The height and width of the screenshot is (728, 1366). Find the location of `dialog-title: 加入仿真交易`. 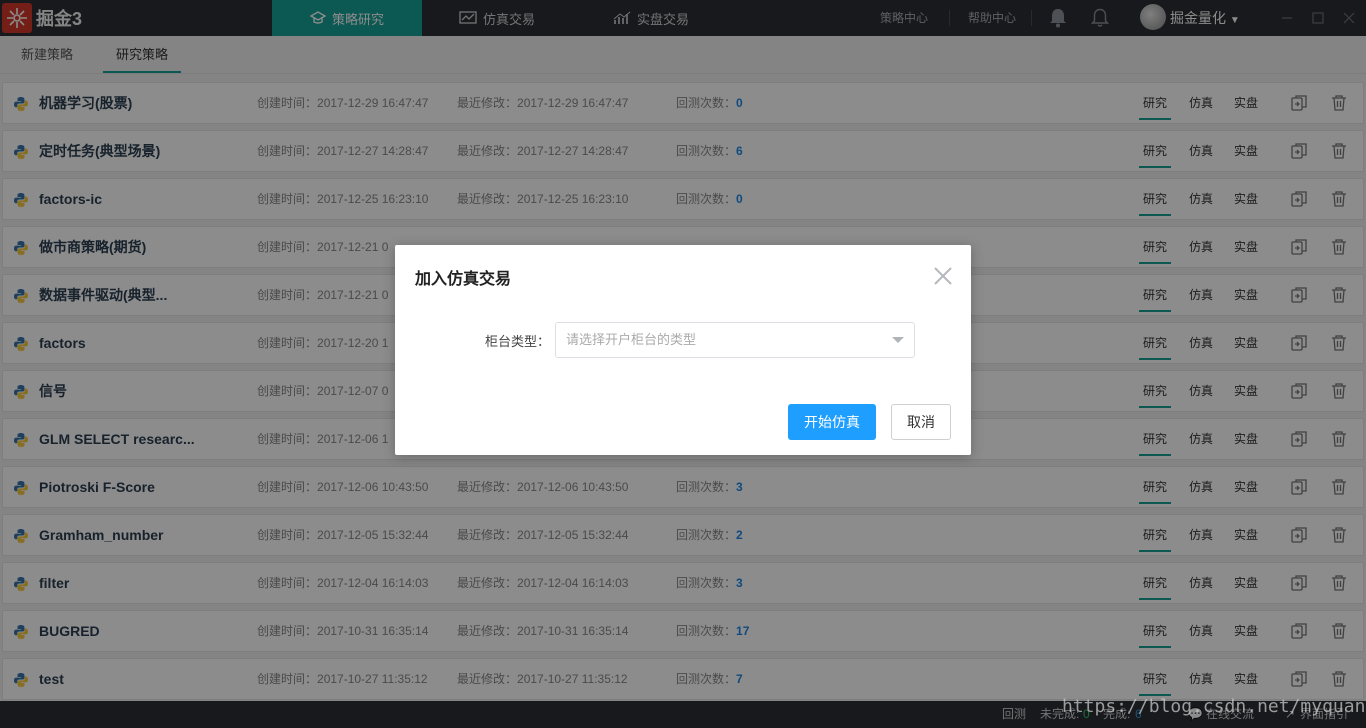

dialog-title: 加入仿真交易 is located at coordinates (463, 279).